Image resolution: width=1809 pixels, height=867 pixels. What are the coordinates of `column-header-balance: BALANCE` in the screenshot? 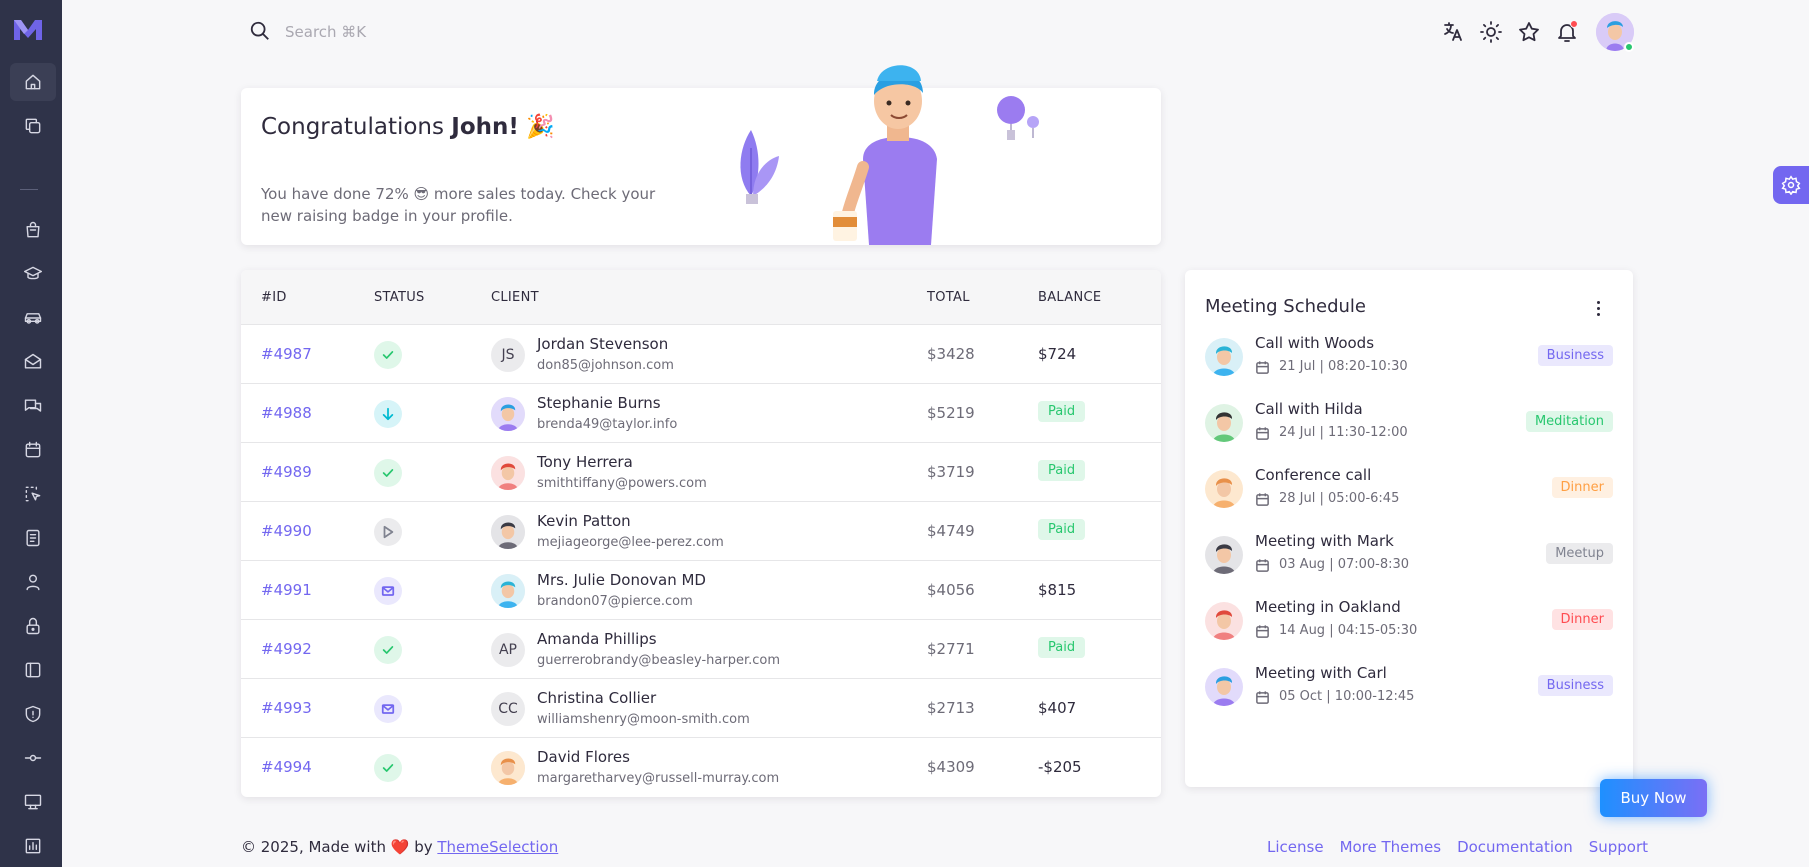 It's located at (1069, 297).